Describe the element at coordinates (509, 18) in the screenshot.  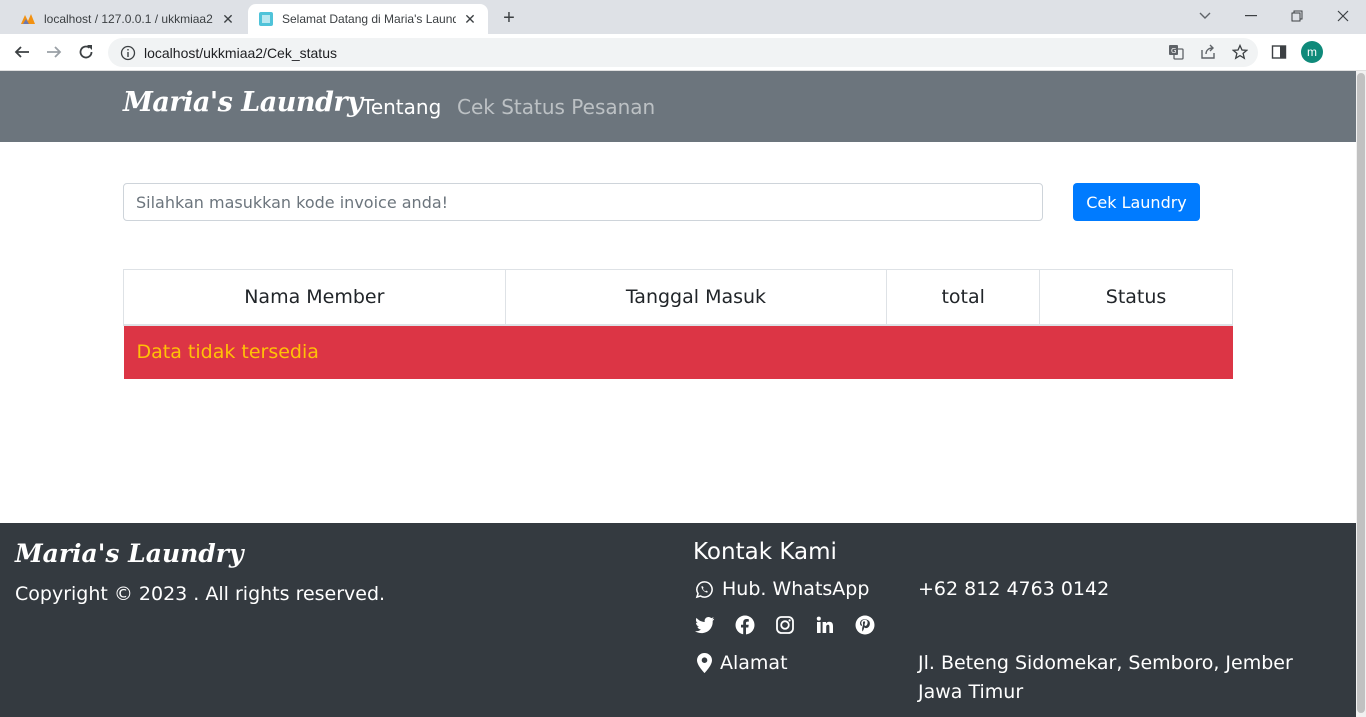
I see `new-tab-button: +` at that location.